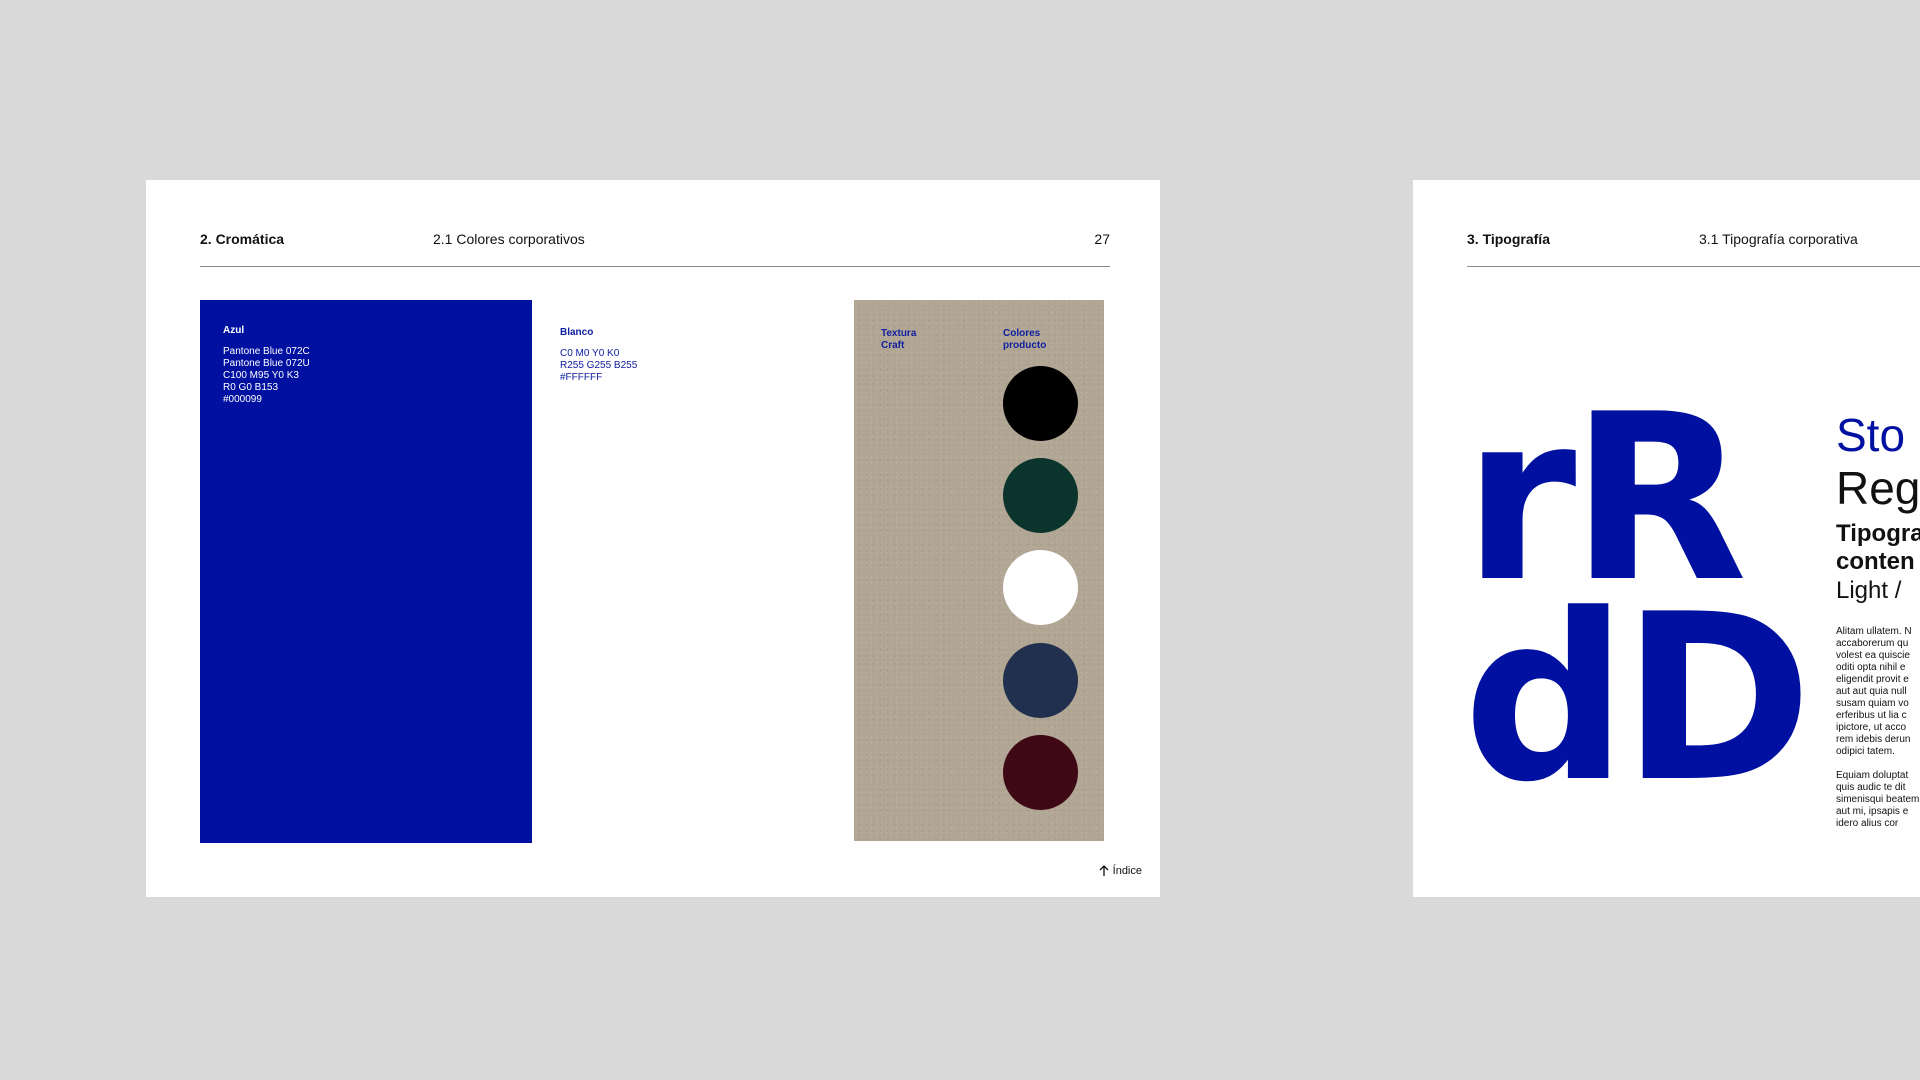  Describe the element at coordinates (577, 332) in the screenshot. I see `white-swatch-name: Blanco` at that location.